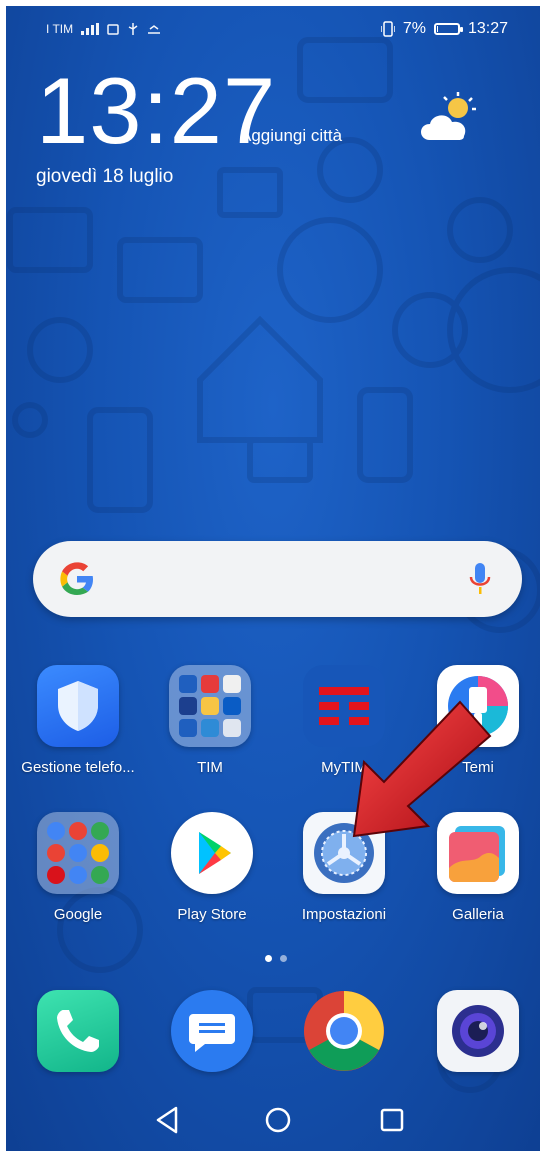 Image resolution: width=546 pixels, height=1157 pixels. I want to click on status-time: 13:27, so click(487, 28).